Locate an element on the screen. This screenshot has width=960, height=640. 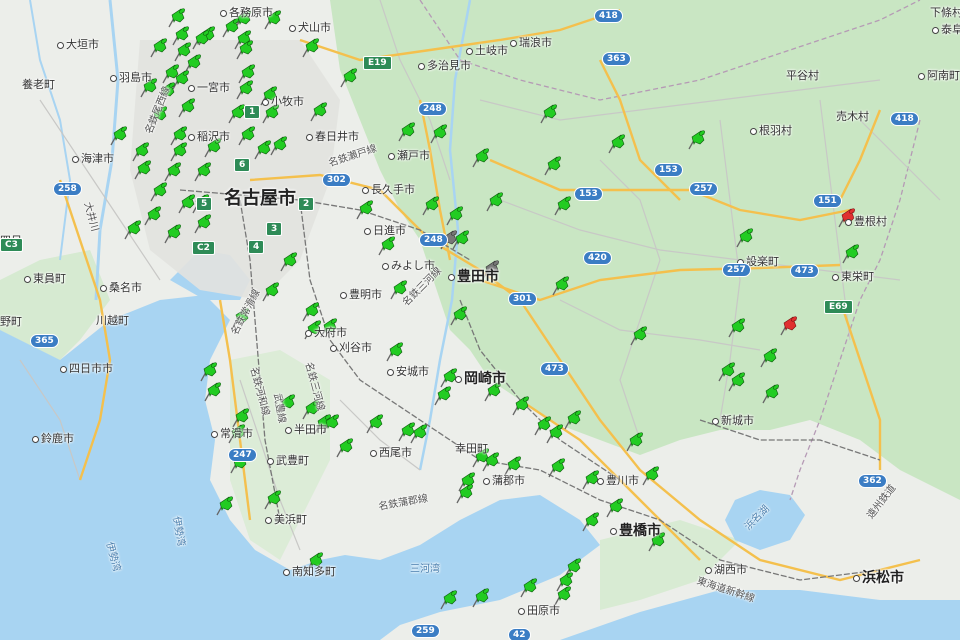
place-name: 春日井市 is located at coordinates (337, 136).